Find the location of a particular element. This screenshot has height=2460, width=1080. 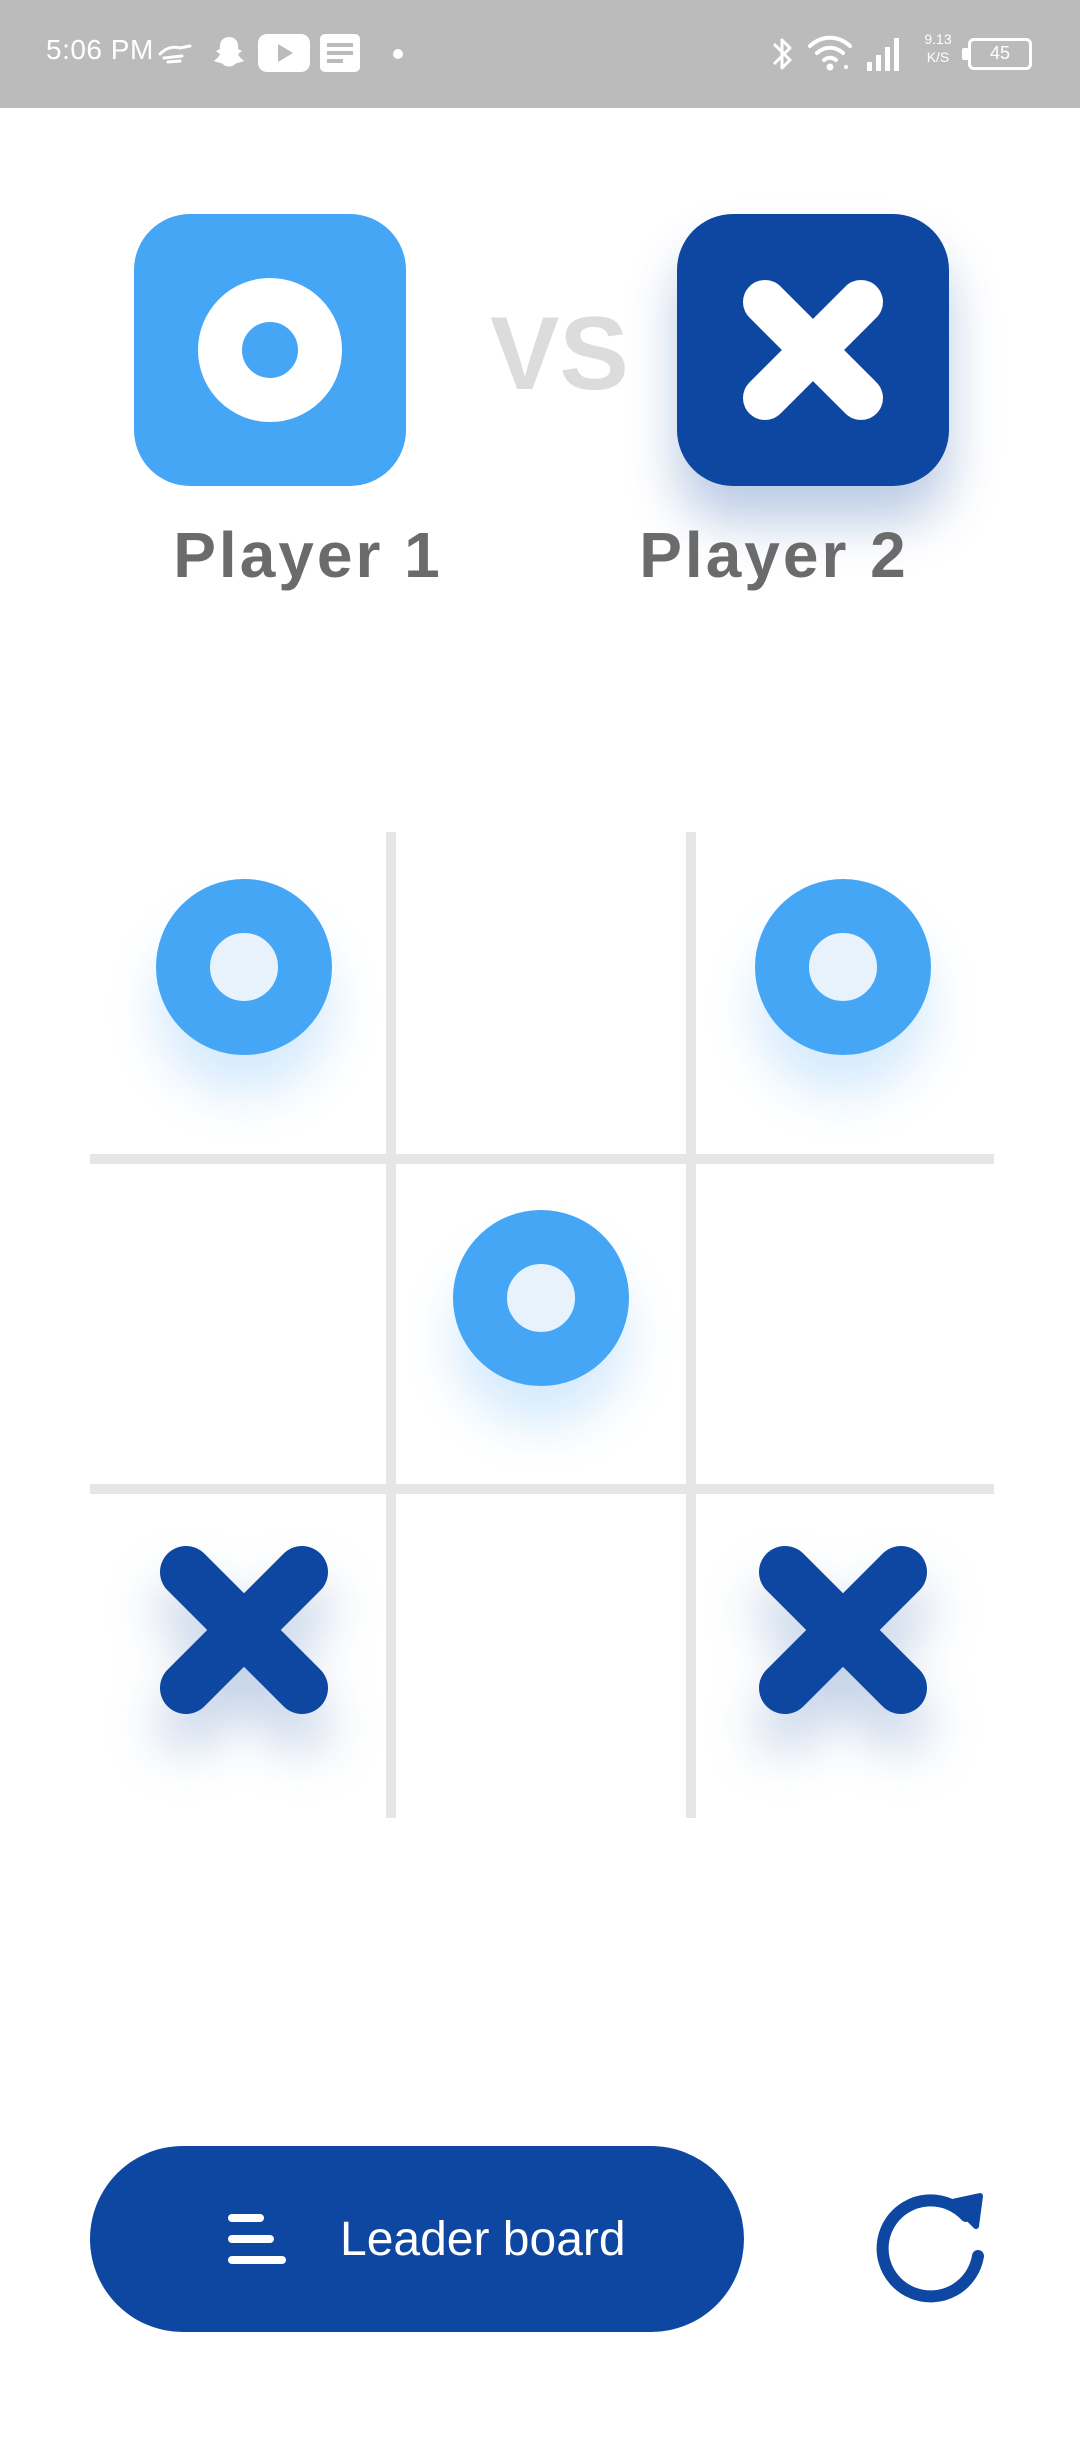

battery-level-text: 45 is located at coordinates (1000, 53).